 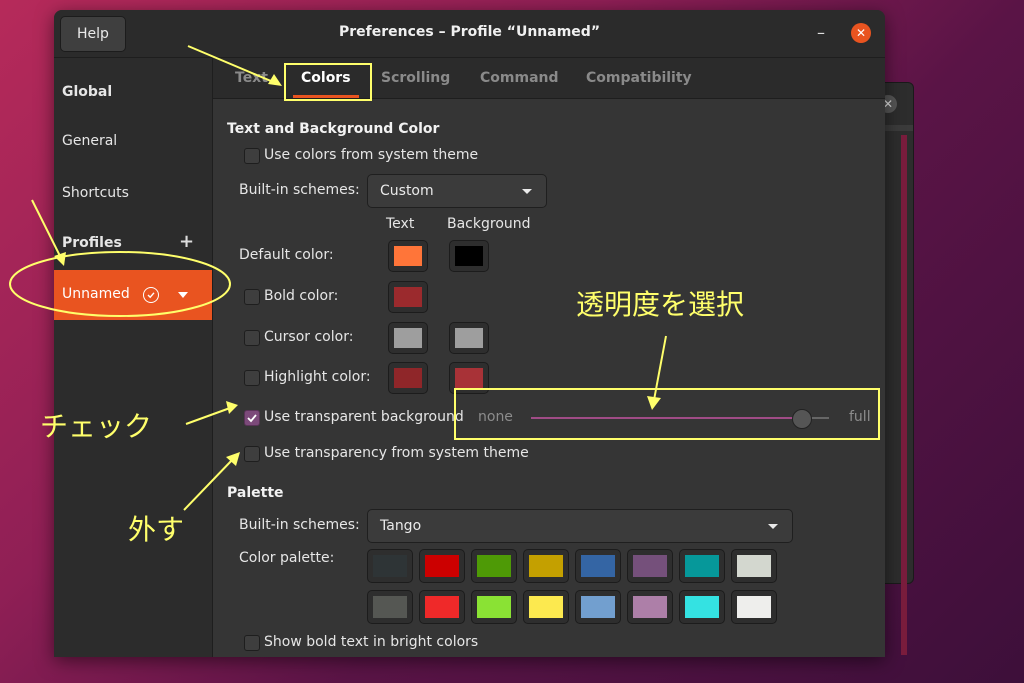 I want to click on transparency-system-theme-label: Use transparency from system theme, so click(x=396, y=453).